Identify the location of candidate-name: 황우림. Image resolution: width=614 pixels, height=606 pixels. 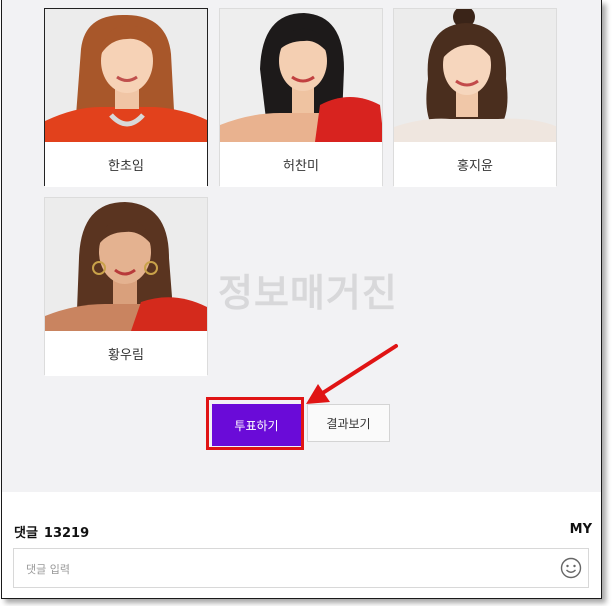
(126, 353).